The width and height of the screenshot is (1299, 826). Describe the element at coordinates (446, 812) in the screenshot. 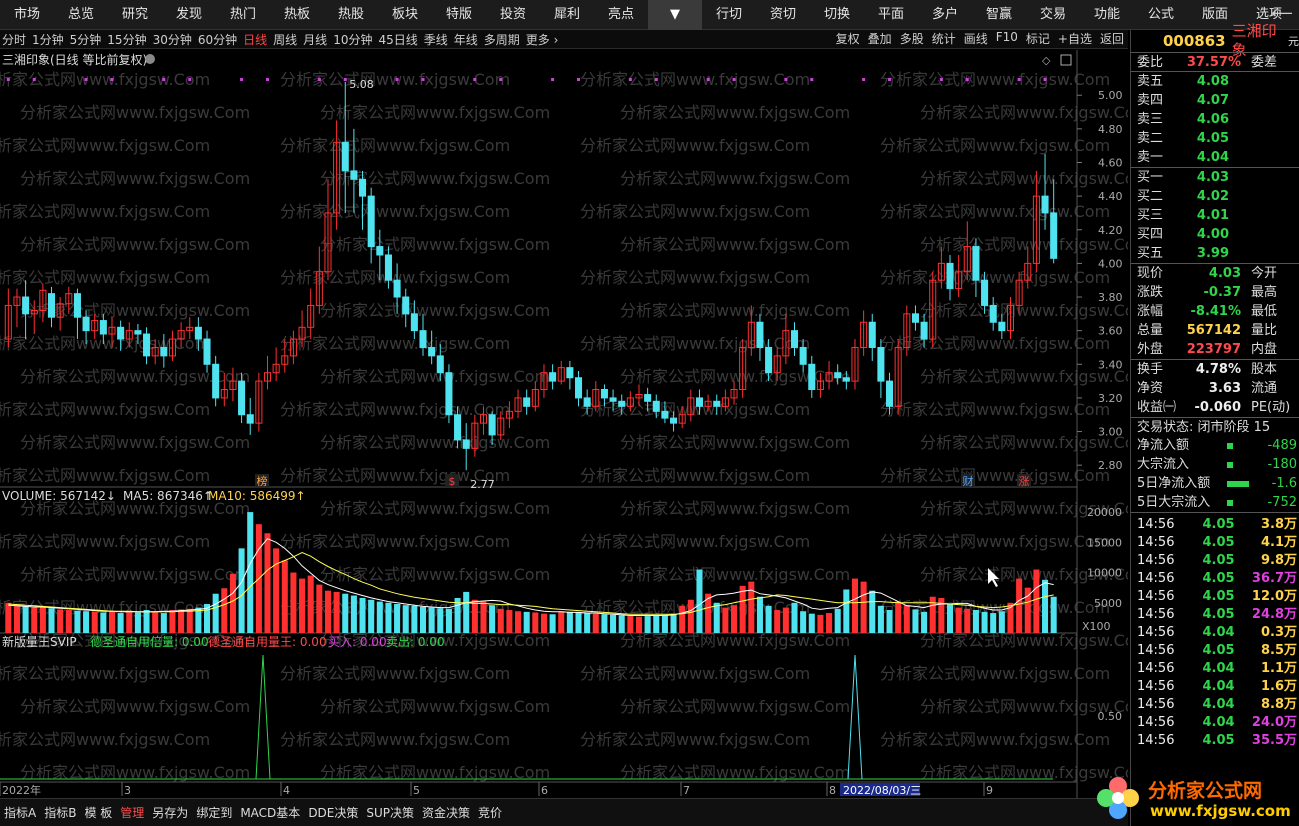

I see `bottom-tab-9: 资金决策` at that location.